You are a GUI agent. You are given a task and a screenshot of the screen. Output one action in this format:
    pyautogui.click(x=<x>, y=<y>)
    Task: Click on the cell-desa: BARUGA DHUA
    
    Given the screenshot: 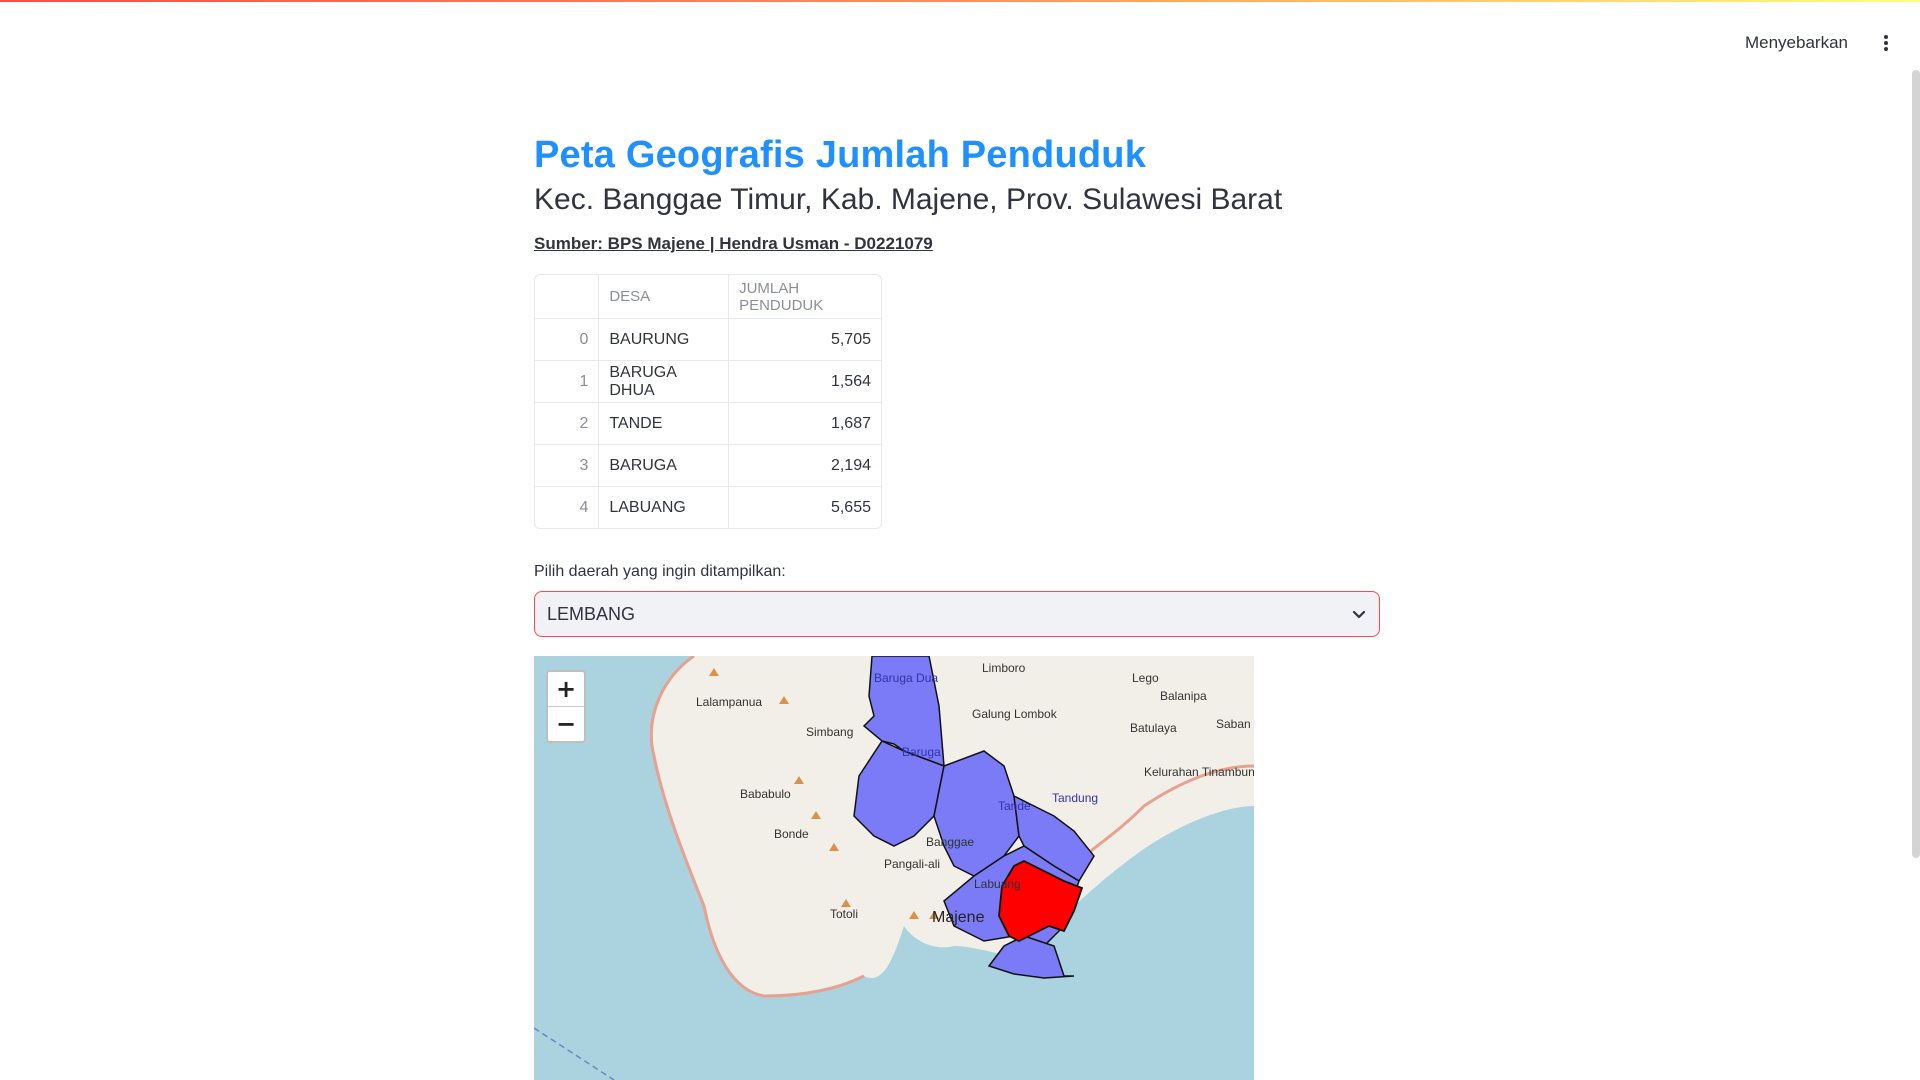 What is the action you would take?
    pyautogui.click(x=664, y=382)
    